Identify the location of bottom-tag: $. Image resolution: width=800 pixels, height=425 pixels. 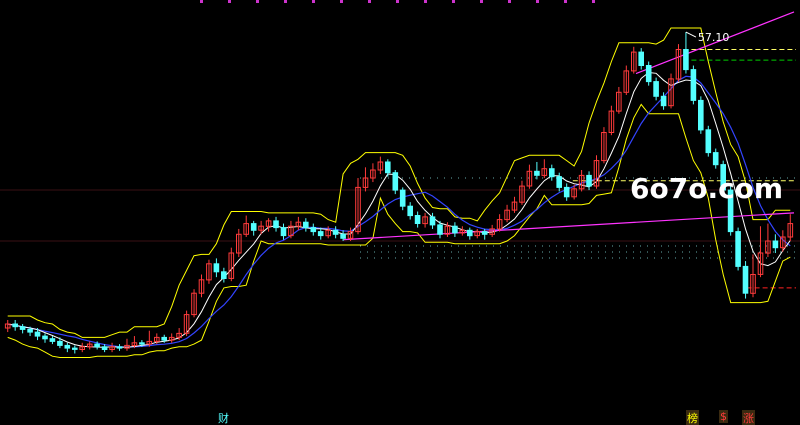
(723, 416).